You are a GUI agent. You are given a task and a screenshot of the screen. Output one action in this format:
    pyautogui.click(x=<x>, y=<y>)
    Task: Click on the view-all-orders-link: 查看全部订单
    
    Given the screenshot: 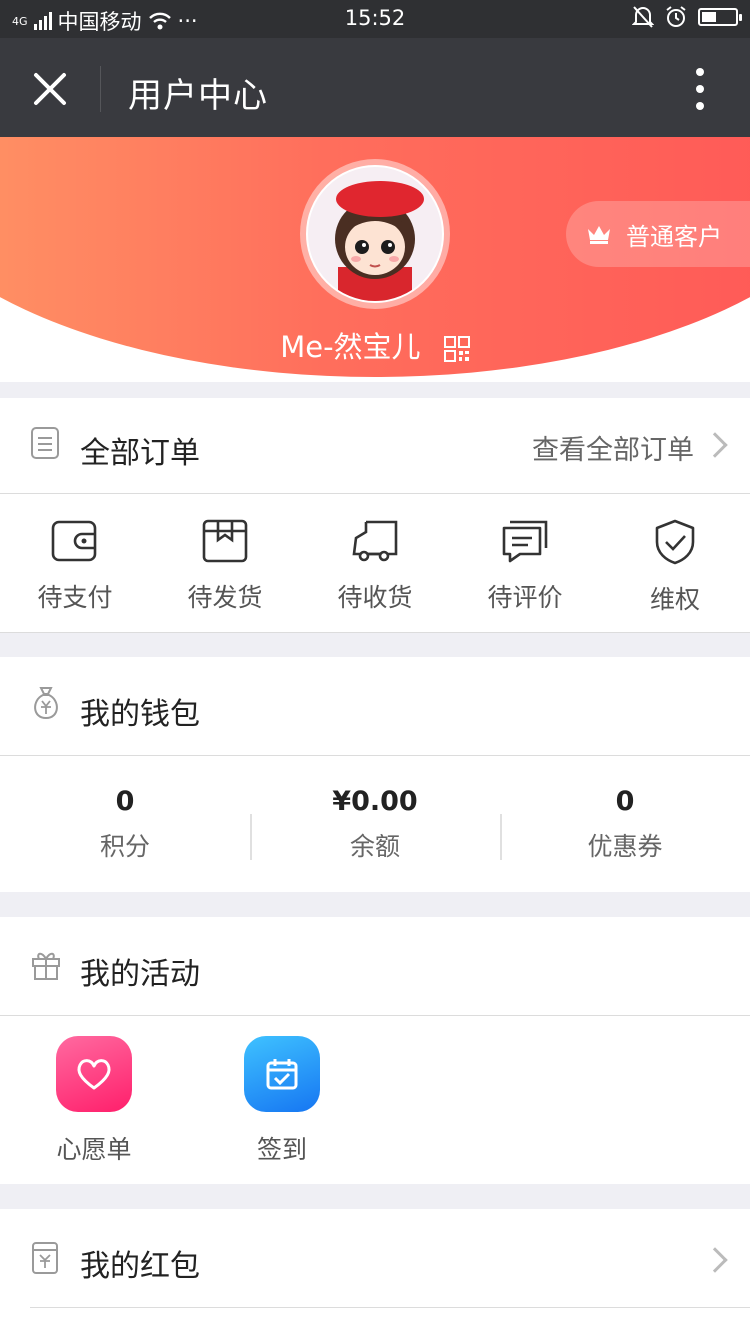 What is the action you would take?
    pyautogui.click(x=613, y=447)
    